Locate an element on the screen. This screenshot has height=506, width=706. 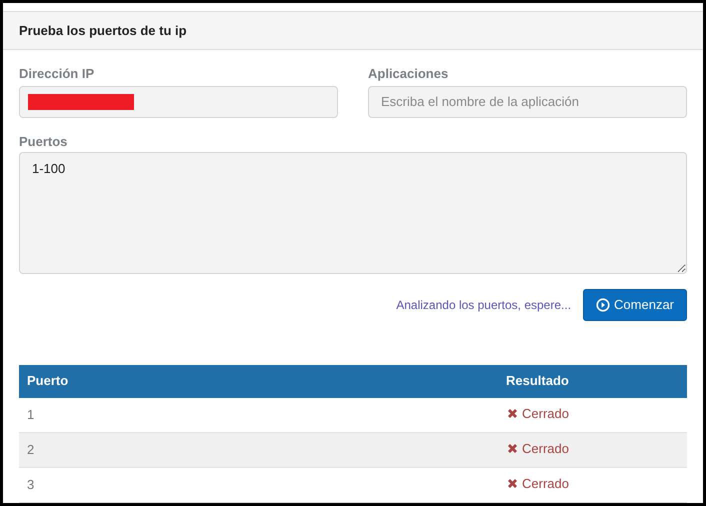
application-input-field: Escriba el nombre de la aplicación is located at coordinates (527, 102).